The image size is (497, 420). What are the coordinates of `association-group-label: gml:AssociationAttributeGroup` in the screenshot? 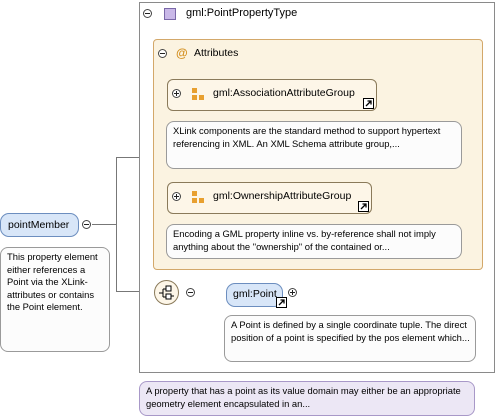 It's located at (284, 93).